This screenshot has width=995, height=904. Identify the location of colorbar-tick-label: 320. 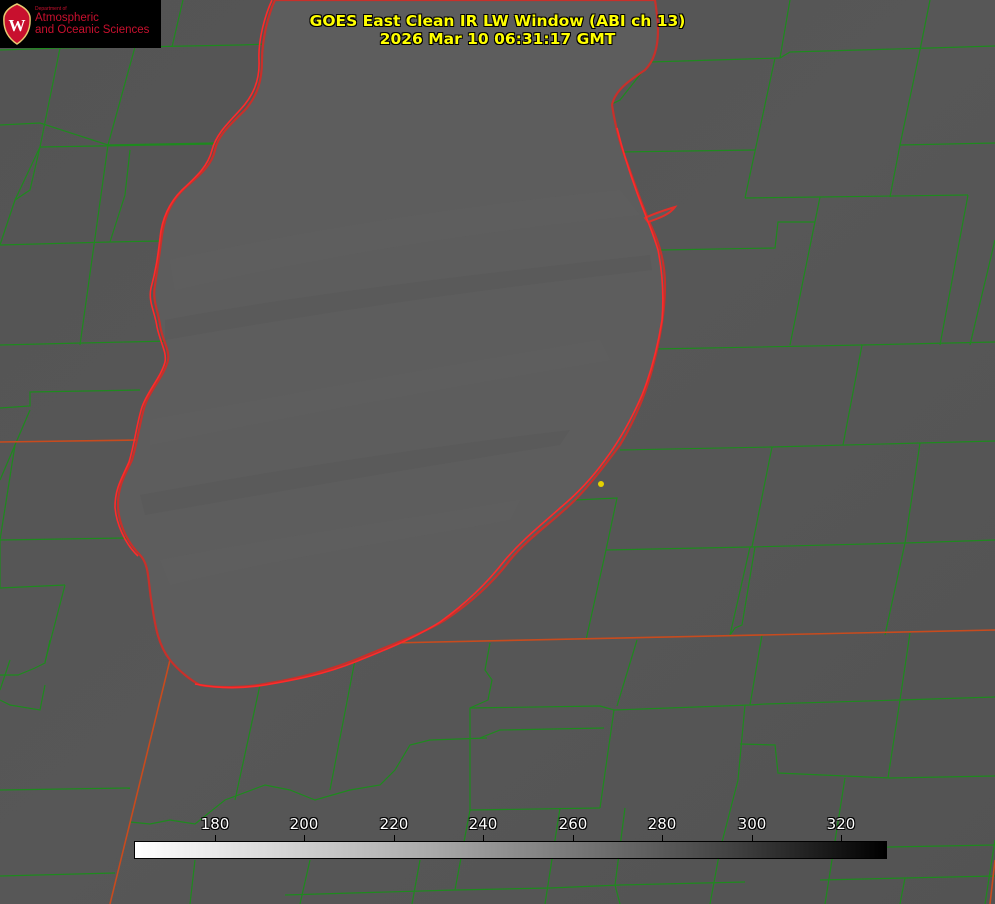
(841, 824).